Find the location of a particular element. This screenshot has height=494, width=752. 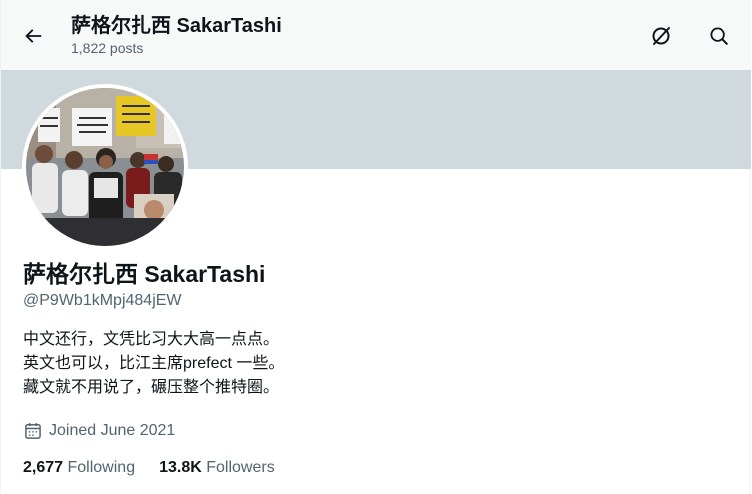

avatar-photo is located at coordinates (105, 167).